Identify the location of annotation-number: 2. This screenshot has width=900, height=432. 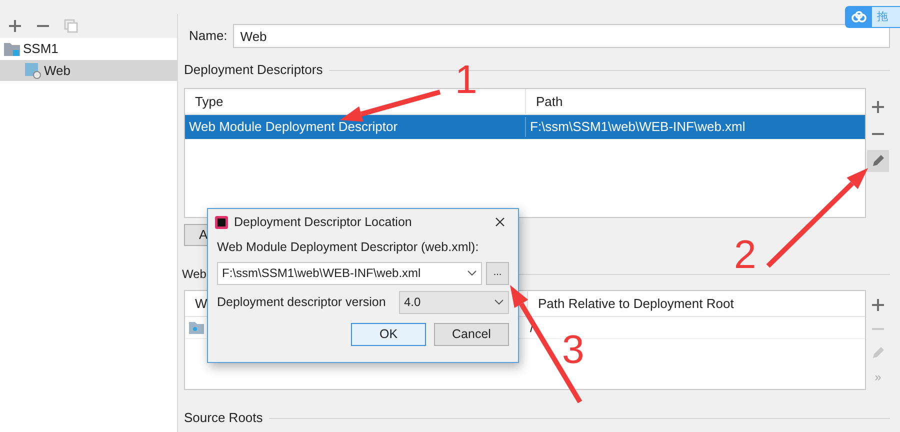
(745, 255).